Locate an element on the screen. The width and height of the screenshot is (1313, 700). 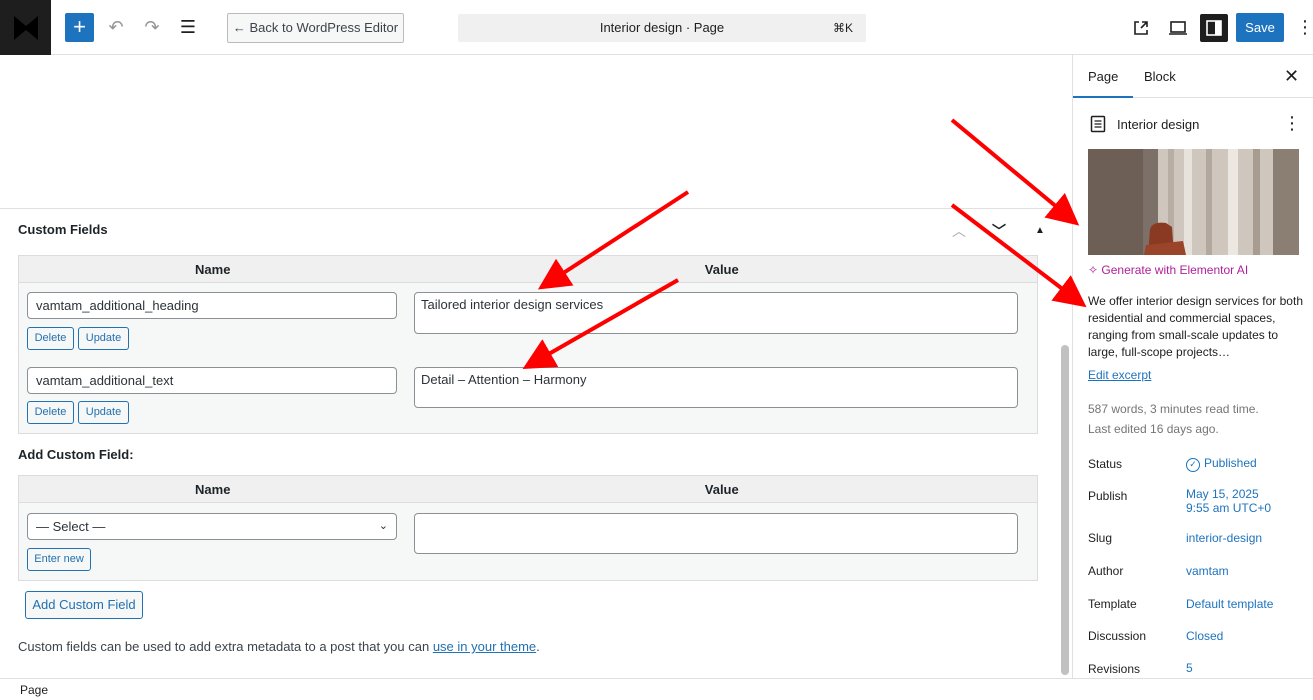
publish-label: Publish is located at coordinates (1108, 496).